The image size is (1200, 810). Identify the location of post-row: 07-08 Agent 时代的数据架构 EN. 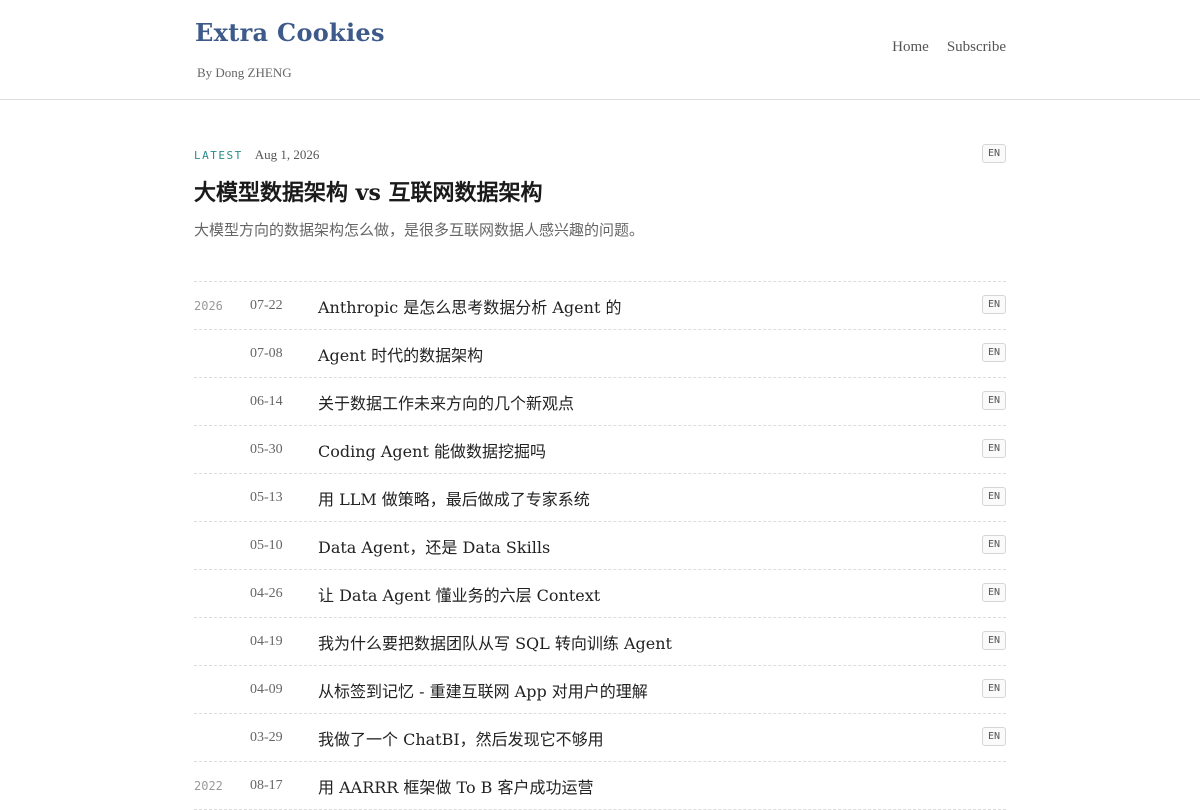
(600, 354).